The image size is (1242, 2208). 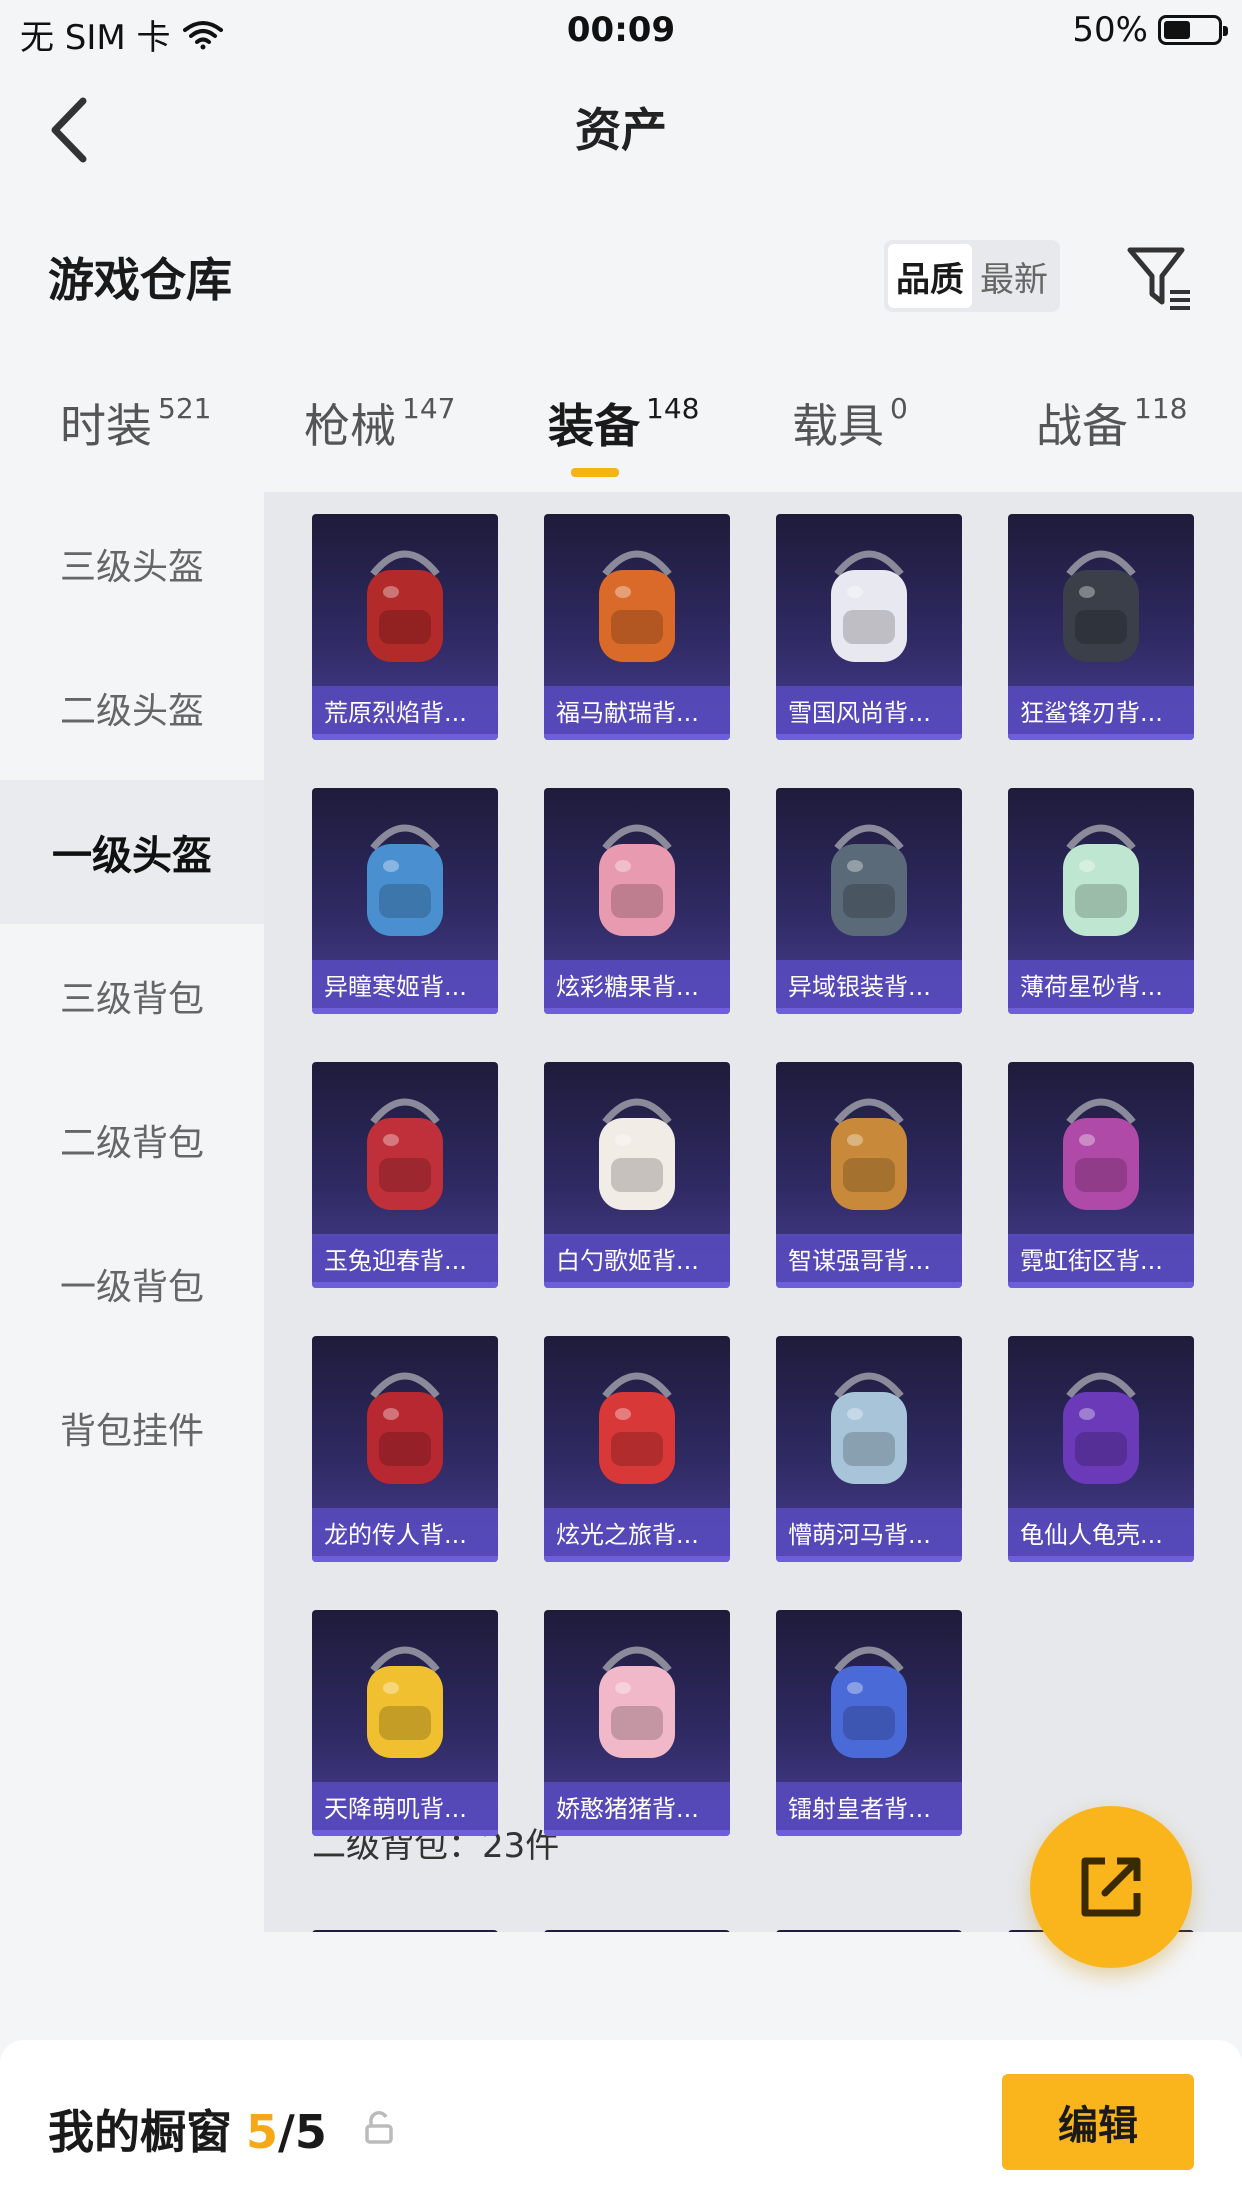 I want to click on section-header: 游戏仓库 品质 最新, so click(x=621, y=275).